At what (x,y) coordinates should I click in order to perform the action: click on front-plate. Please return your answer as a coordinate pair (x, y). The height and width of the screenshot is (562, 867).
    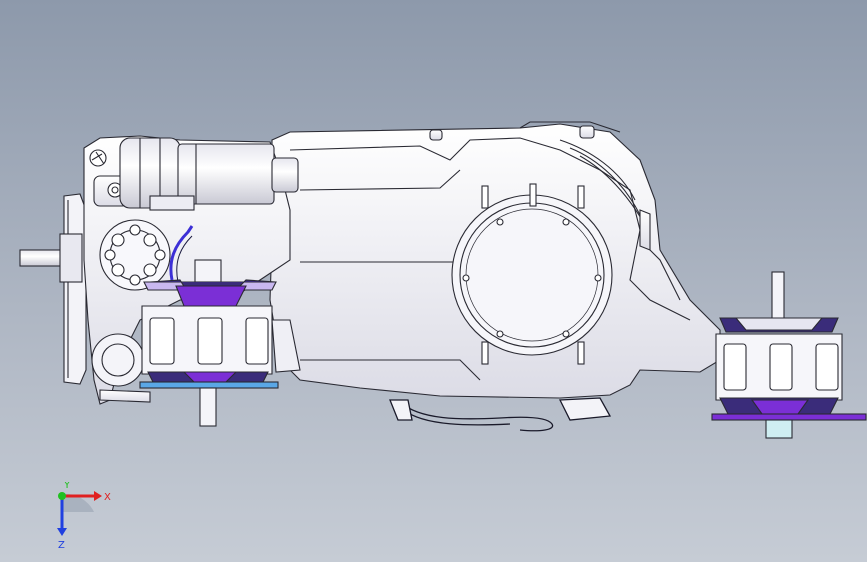
    Looking at the image, I should click on (53, 289).